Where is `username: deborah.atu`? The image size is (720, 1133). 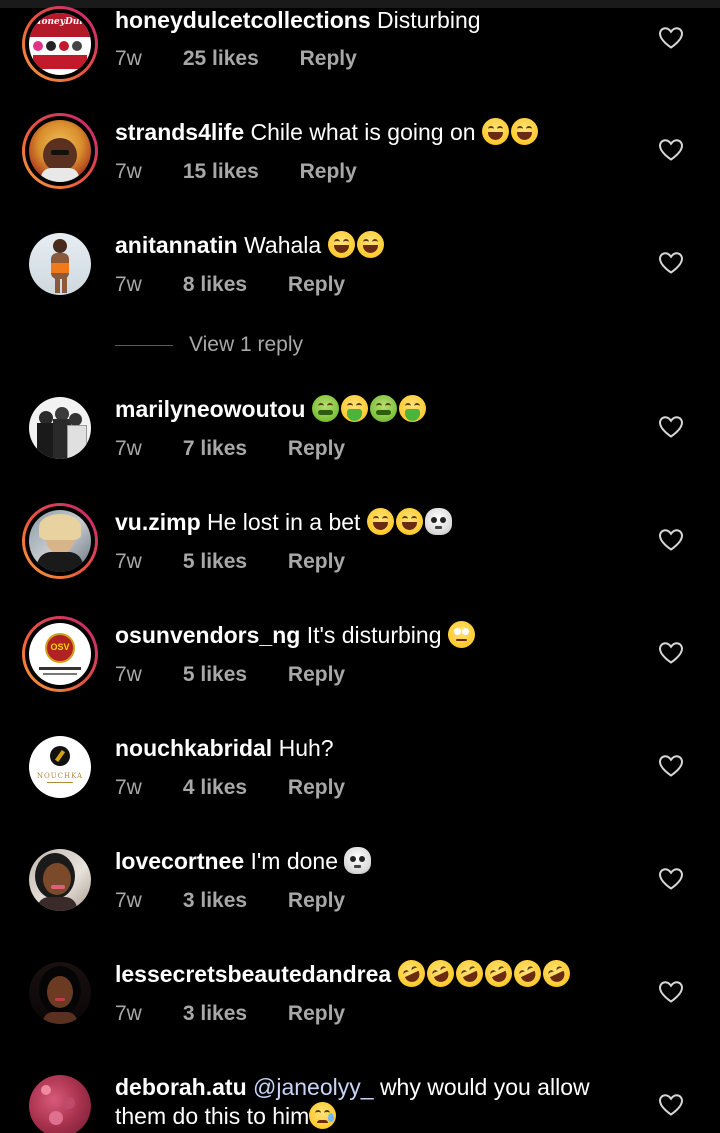
username: deborah.atu is located at coordinates (181, 1087).